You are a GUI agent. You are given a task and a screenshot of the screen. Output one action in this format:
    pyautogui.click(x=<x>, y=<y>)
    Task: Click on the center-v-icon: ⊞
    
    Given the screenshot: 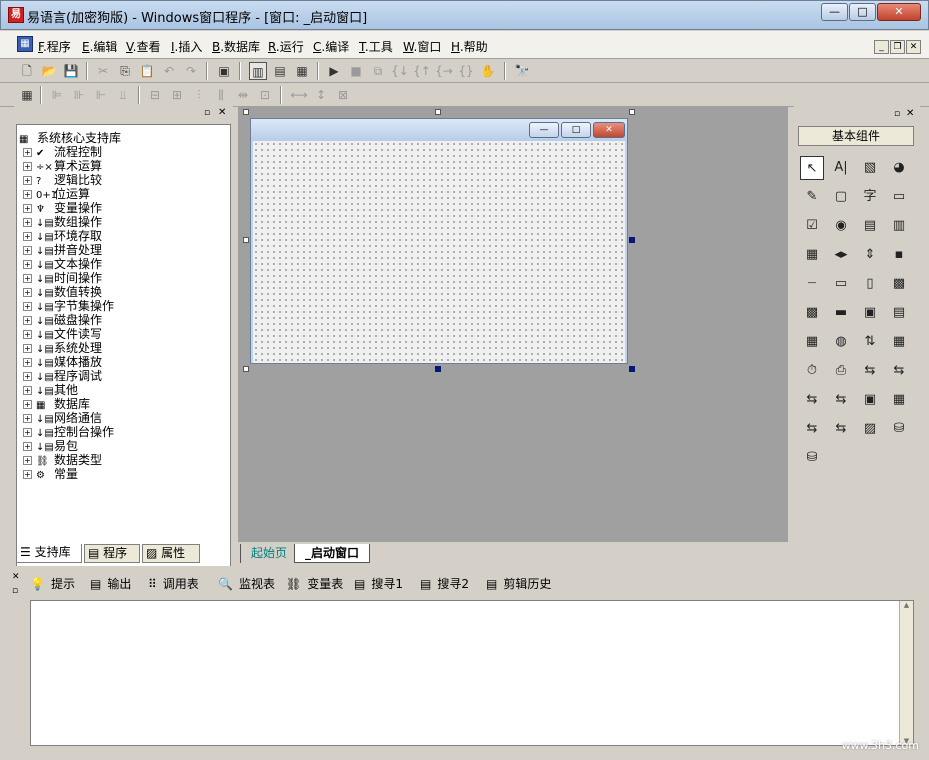 What is the action you would take?
    pyautogui.click(x=177, y=95)
    